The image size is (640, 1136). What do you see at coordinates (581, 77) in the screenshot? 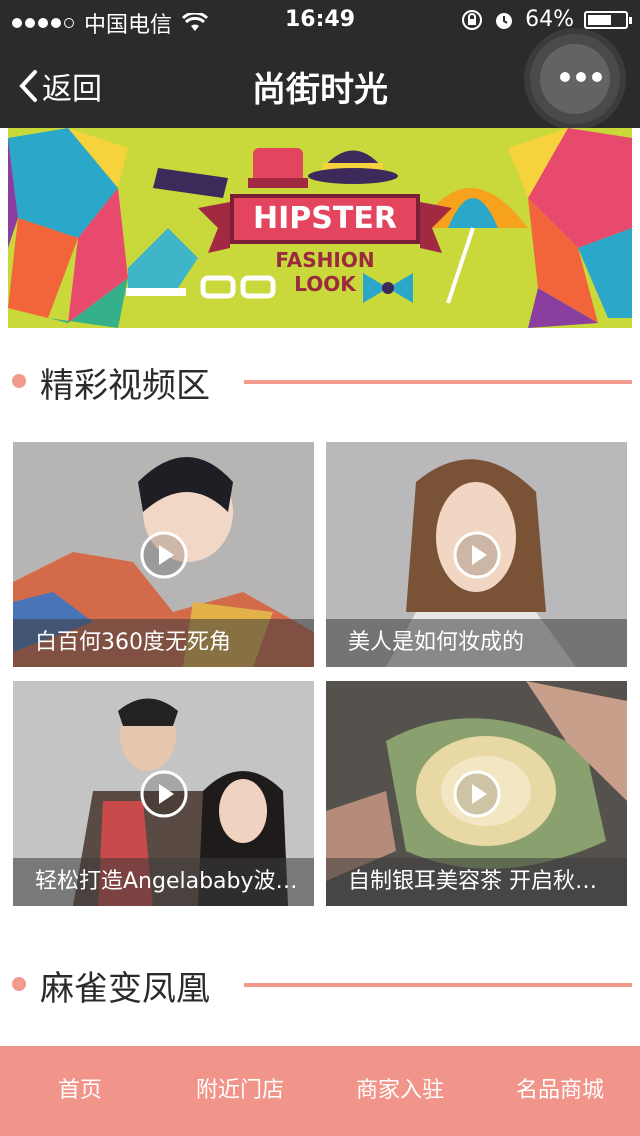
I see `more-dots-icon` at bounding box center [581, 77].